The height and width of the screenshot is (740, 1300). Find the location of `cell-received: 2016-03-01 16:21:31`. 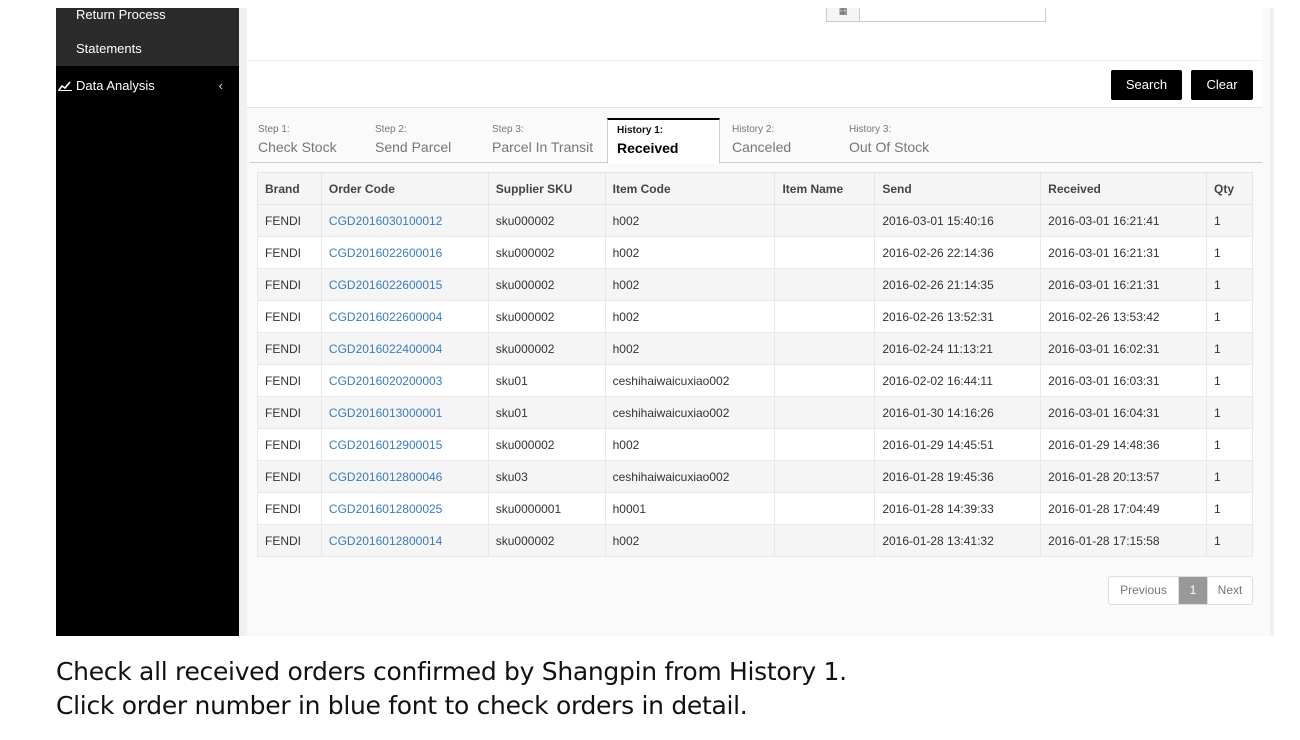

cell-received: 2016-03-01 16:21:31 is located at coordinates (1123, 284).